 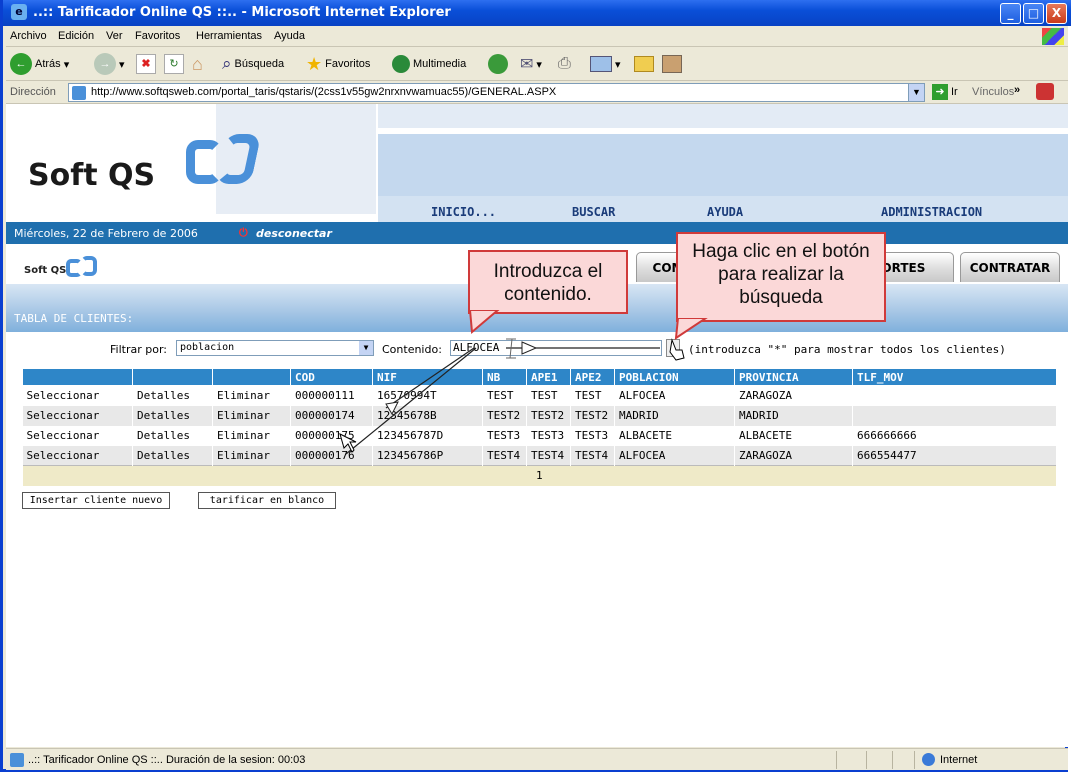 I want to click on history-button, so click(x=498, y=64).